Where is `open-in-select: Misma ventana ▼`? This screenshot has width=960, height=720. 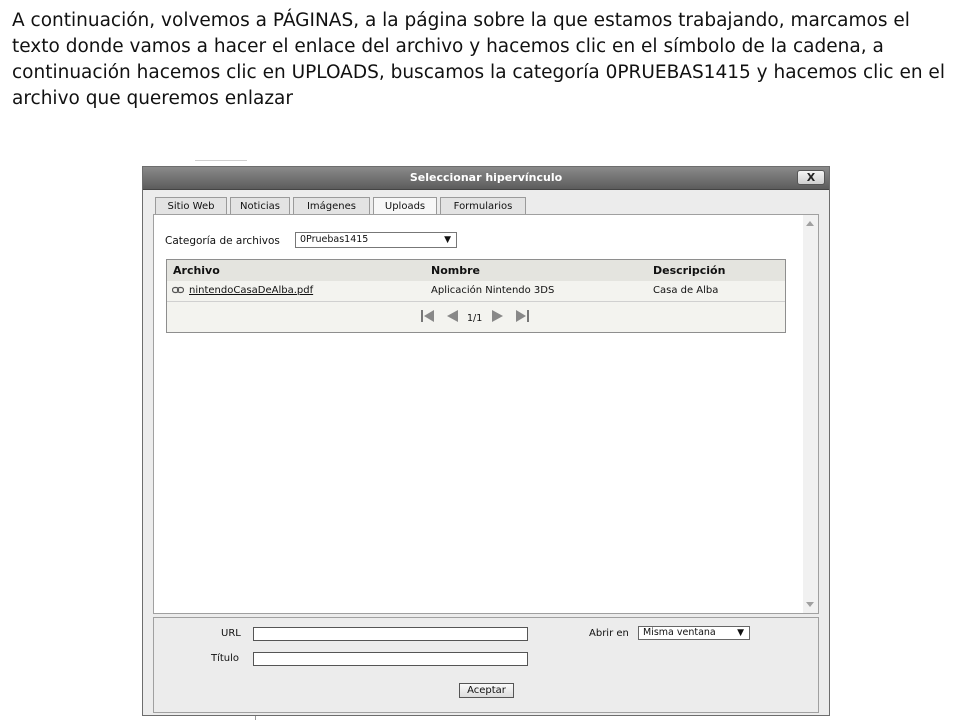 open-in-select: Misma ventana ▼ is located at coordinates (694, 633).